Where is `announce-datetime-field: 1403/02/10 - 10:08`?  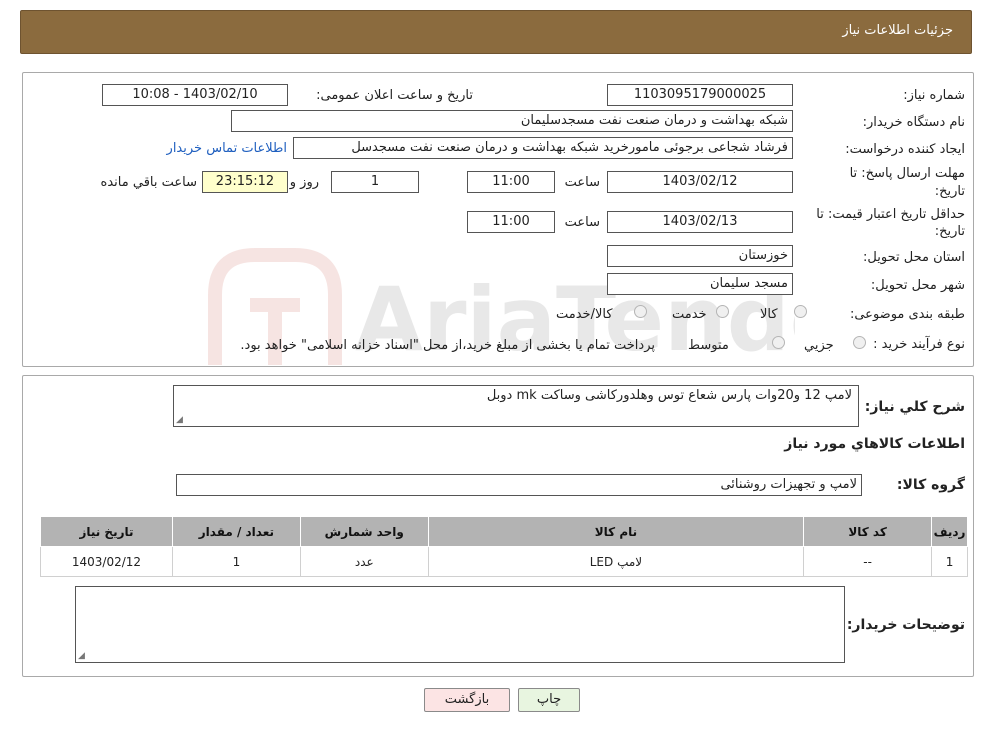 announce-datetime-field: 1403/02/10 - 10:08 is located at coordinates (195, 95).